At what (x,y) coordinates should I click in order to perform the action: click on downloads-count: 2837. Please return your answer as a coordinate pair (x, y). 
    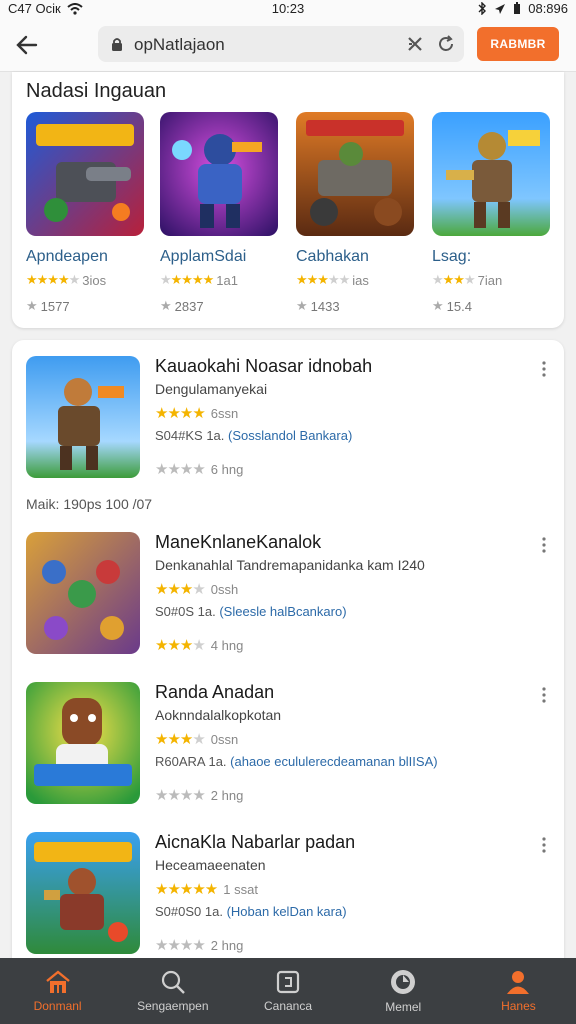
    Looking at the image, I should click on (189, 306).